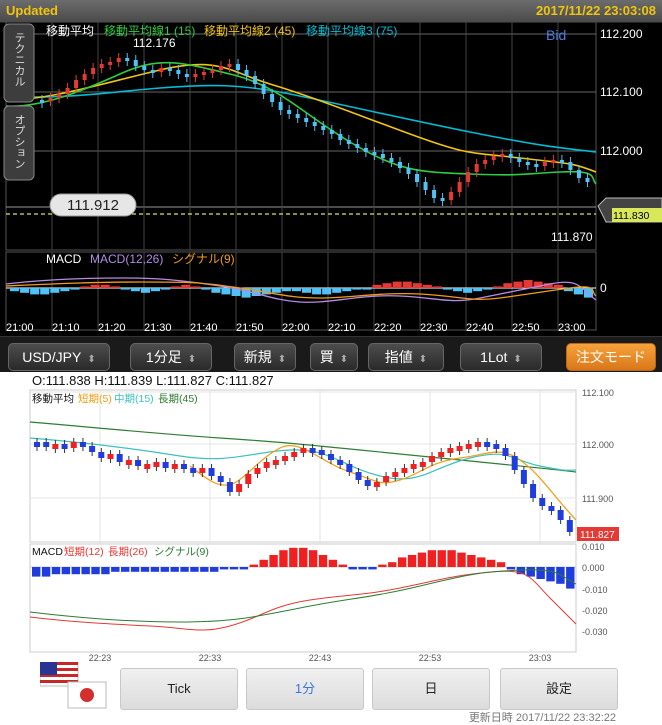 The width and height of the screenshot is (662, 725). What do you see at coordinates (74, 686) in the screenshot?
I see `currency-flags` at bounding box center [74, 686].